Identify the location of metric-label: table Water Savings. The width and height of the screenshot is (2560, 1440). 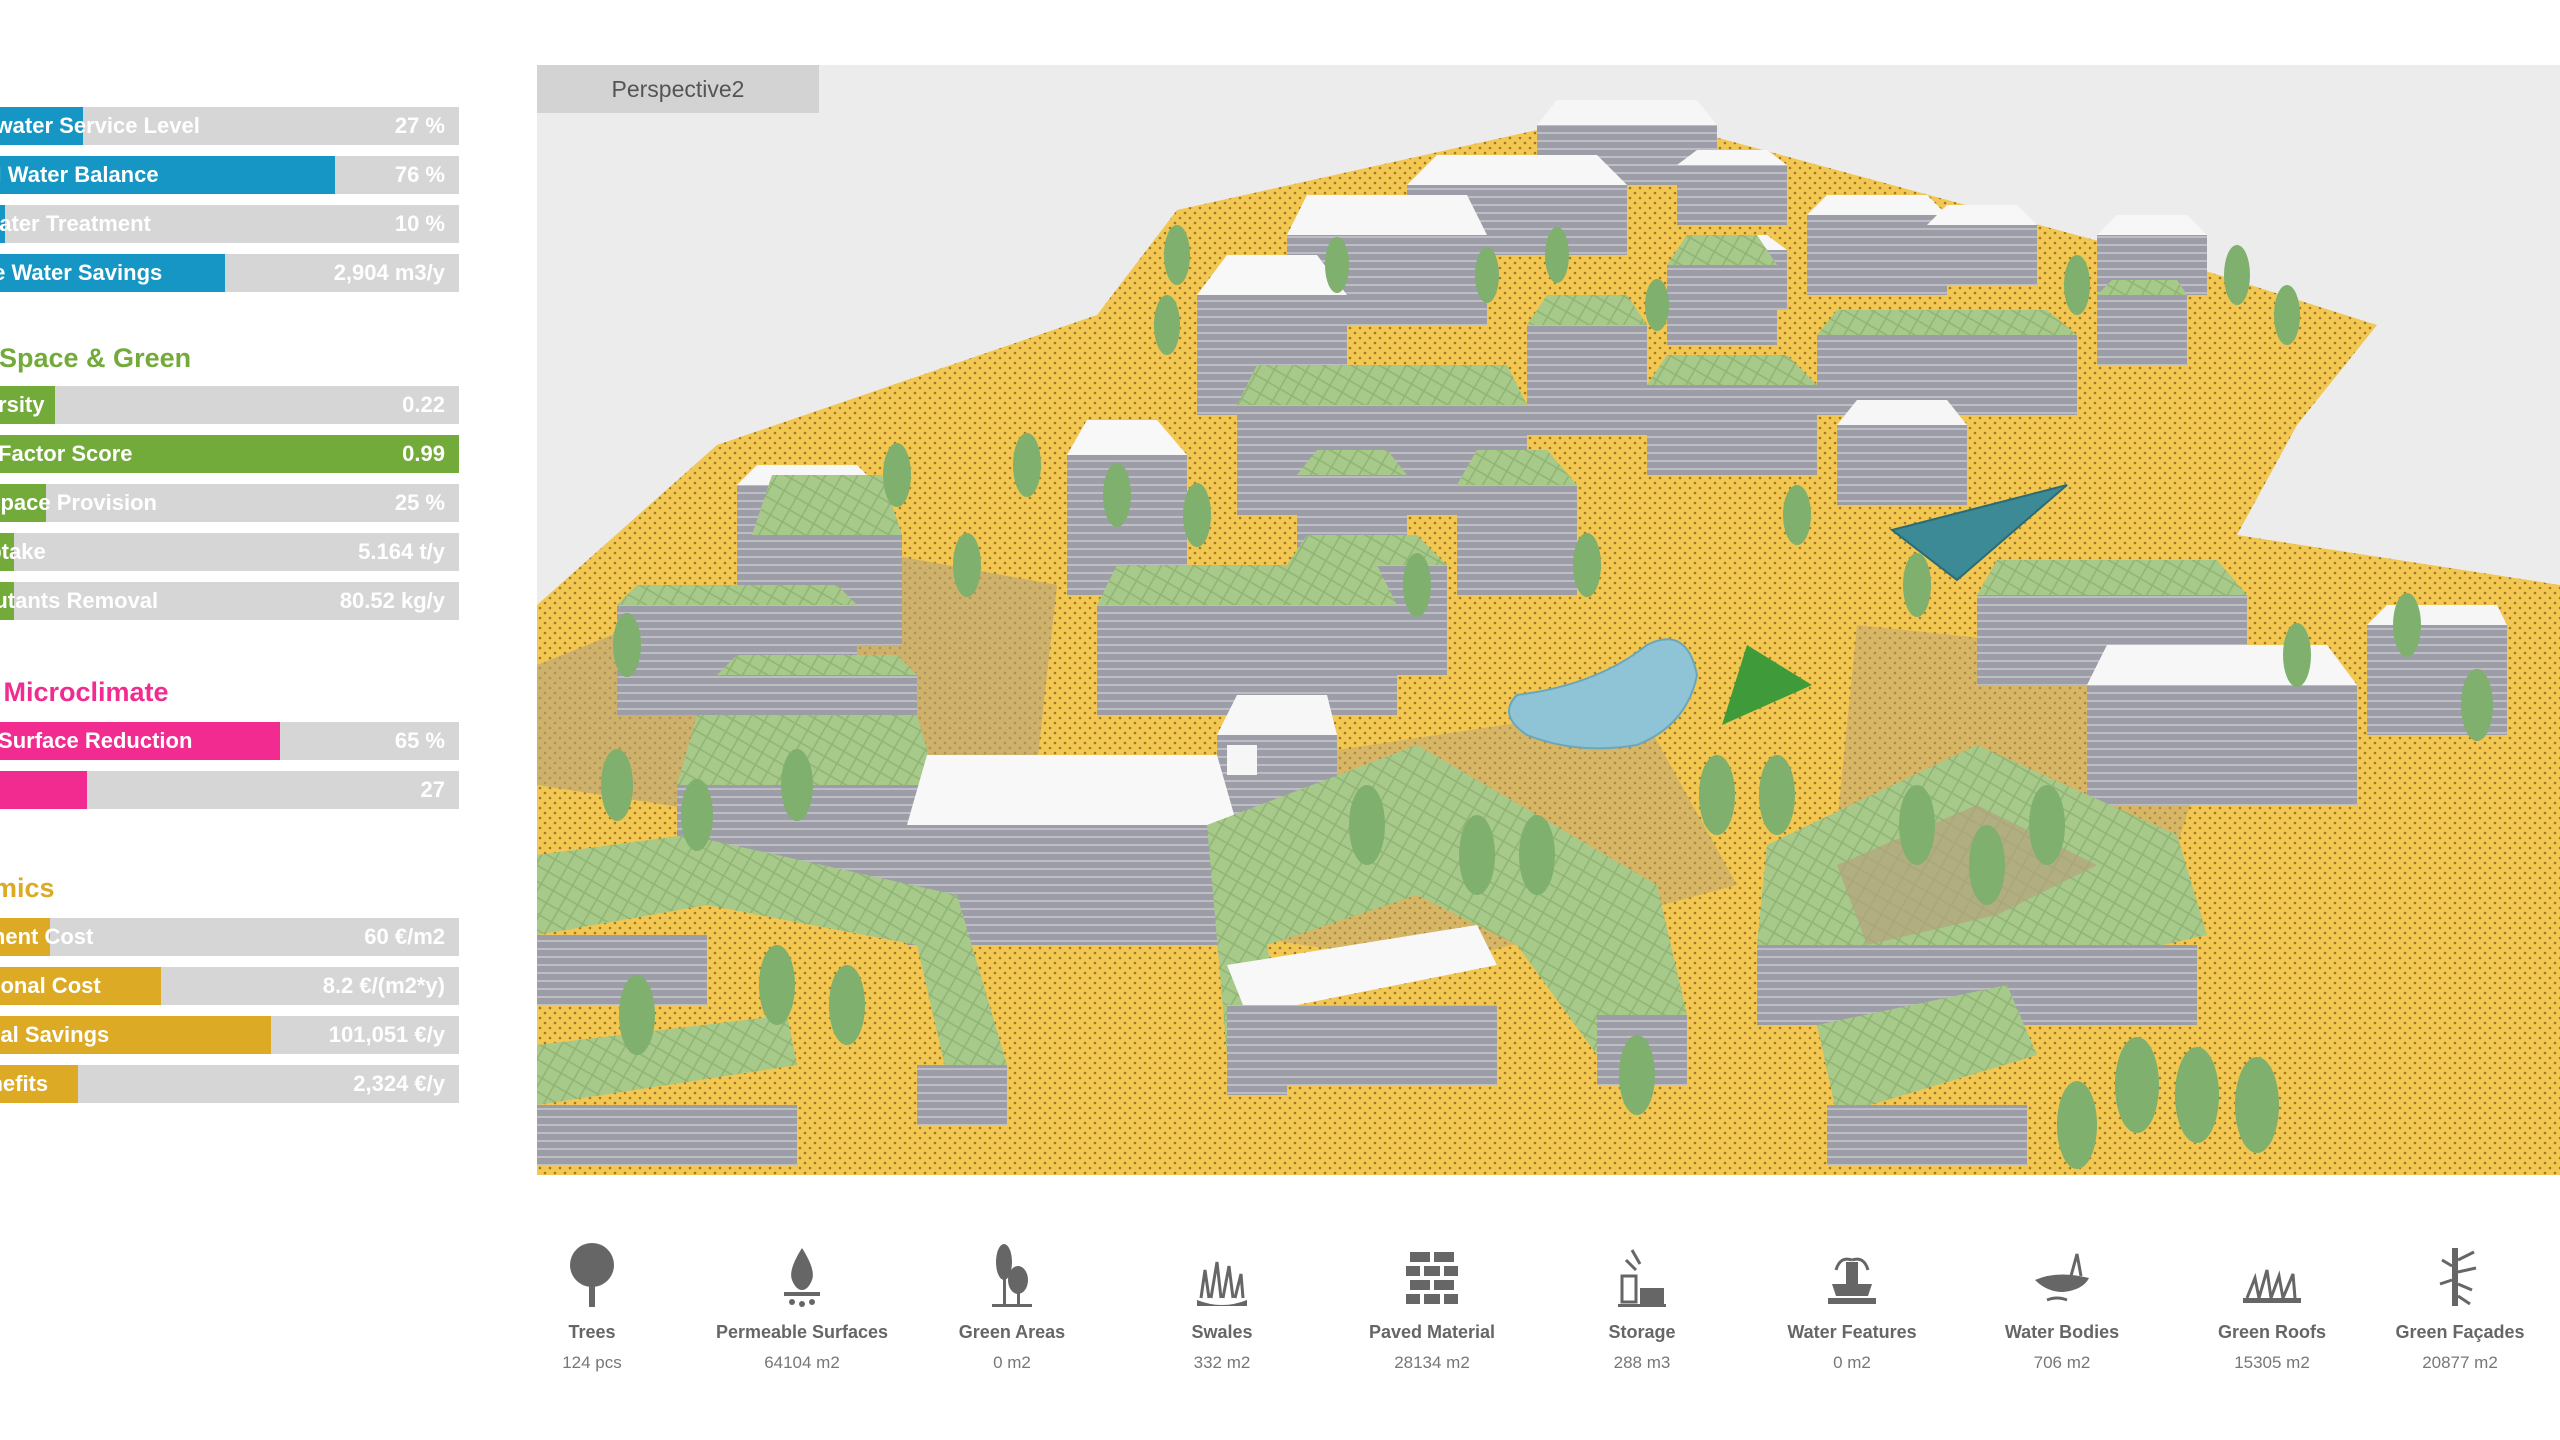
(81, 272).